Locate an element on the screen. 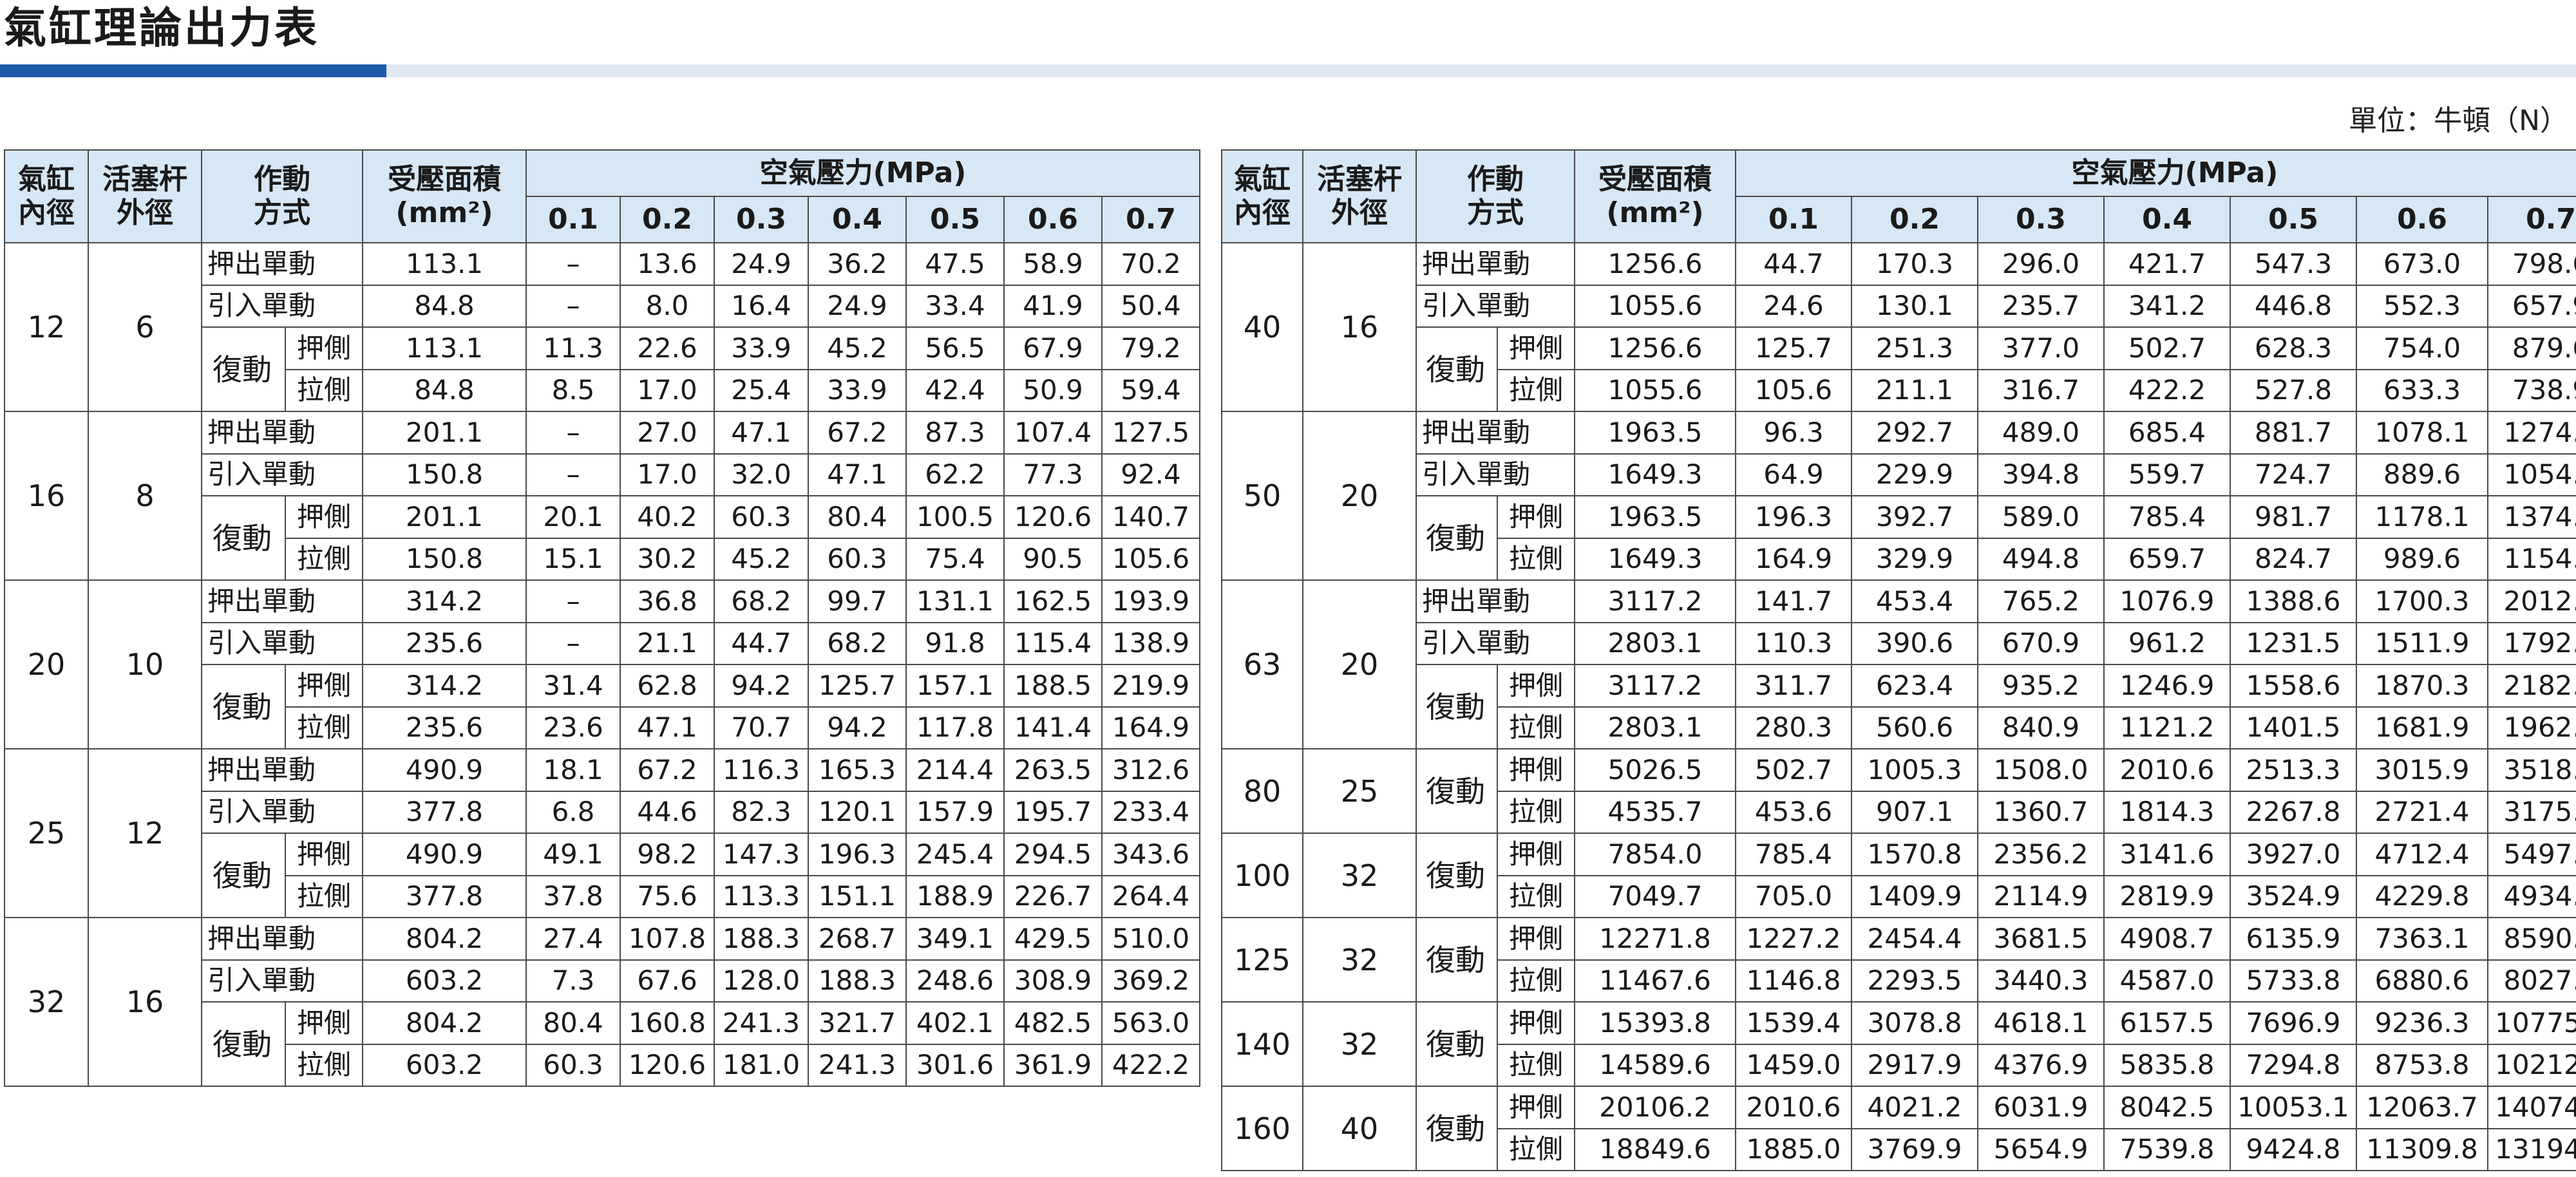  area-cell: 490.9 is located at coordinates (445, 770).